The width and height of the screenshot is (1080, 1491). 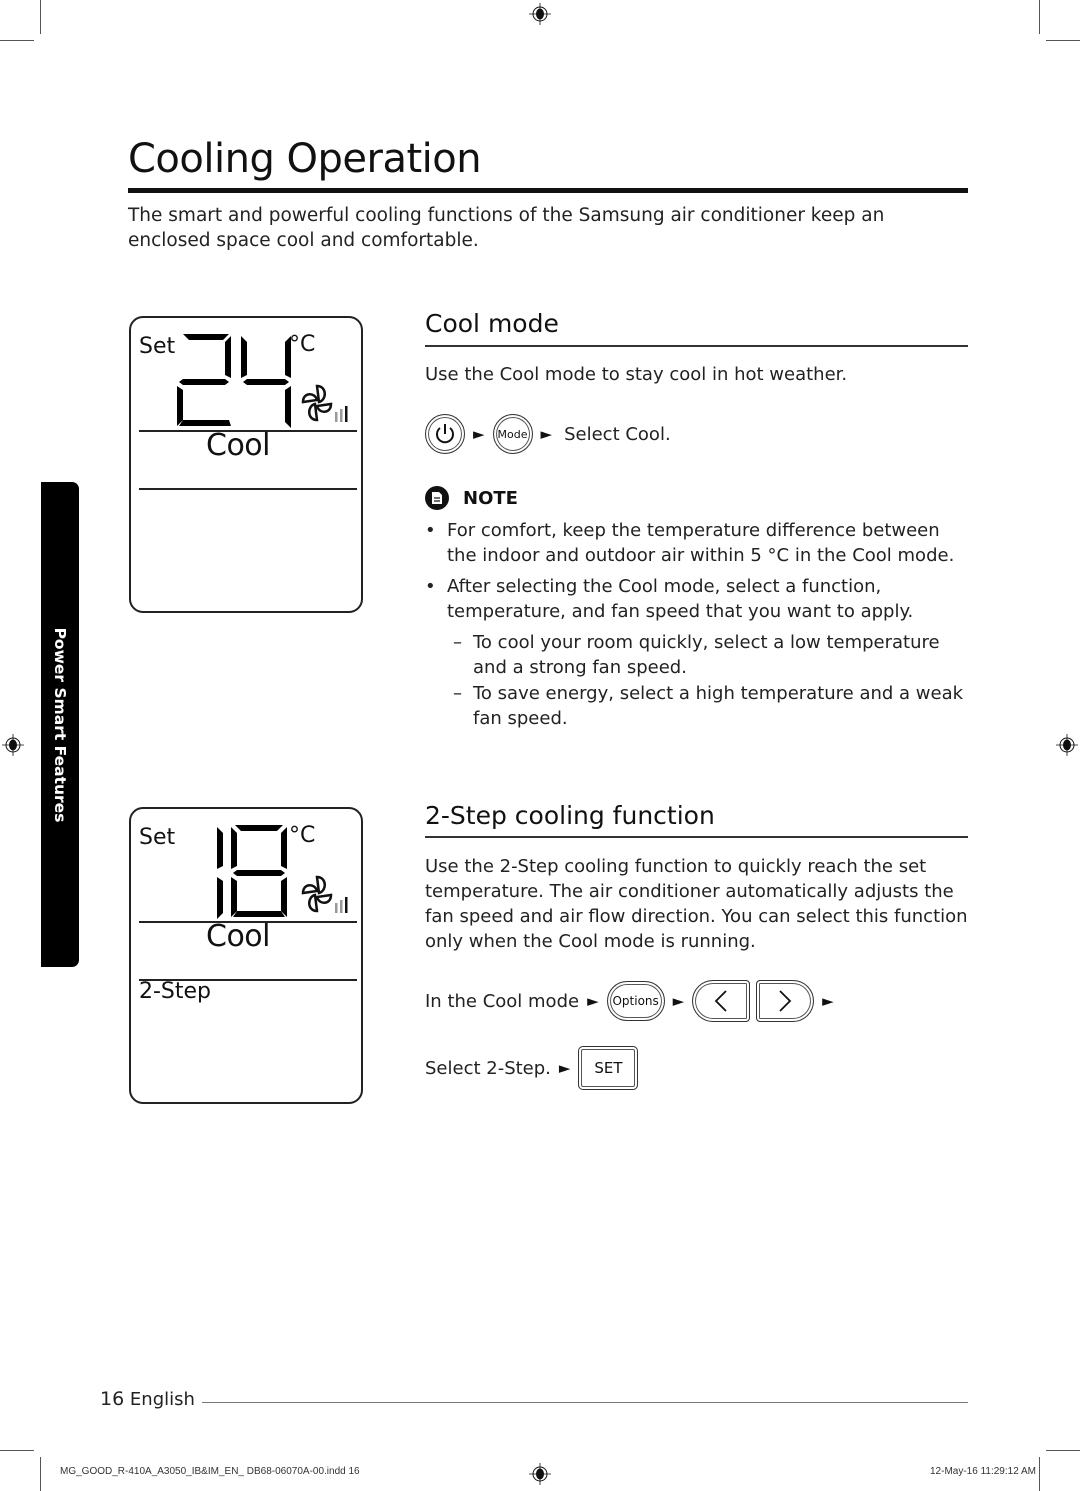 What do you see at coordinates (570, 815) in the screenshot?
I see `two-step-heading: 2-Step cooling function` at bounding box center [570, 815].